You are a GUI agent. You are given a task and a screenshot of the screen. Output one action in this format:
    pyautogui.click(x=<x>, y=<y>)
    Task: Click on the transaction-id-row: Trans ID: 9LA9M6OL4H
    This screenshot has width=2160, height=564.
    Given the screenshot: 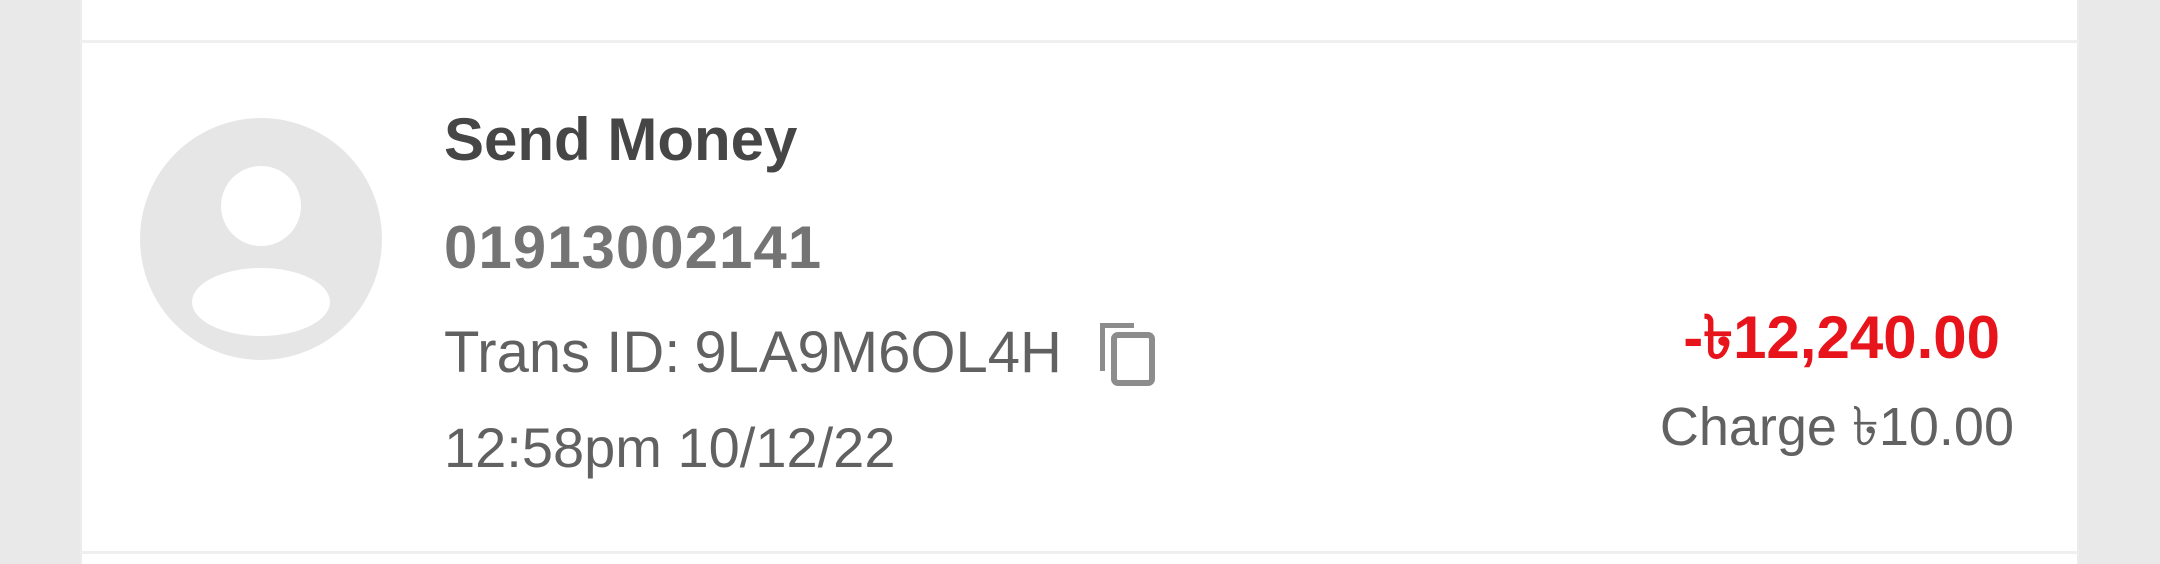 What is the action you would take?
    pyautogui.click(x=801, y=353)
    